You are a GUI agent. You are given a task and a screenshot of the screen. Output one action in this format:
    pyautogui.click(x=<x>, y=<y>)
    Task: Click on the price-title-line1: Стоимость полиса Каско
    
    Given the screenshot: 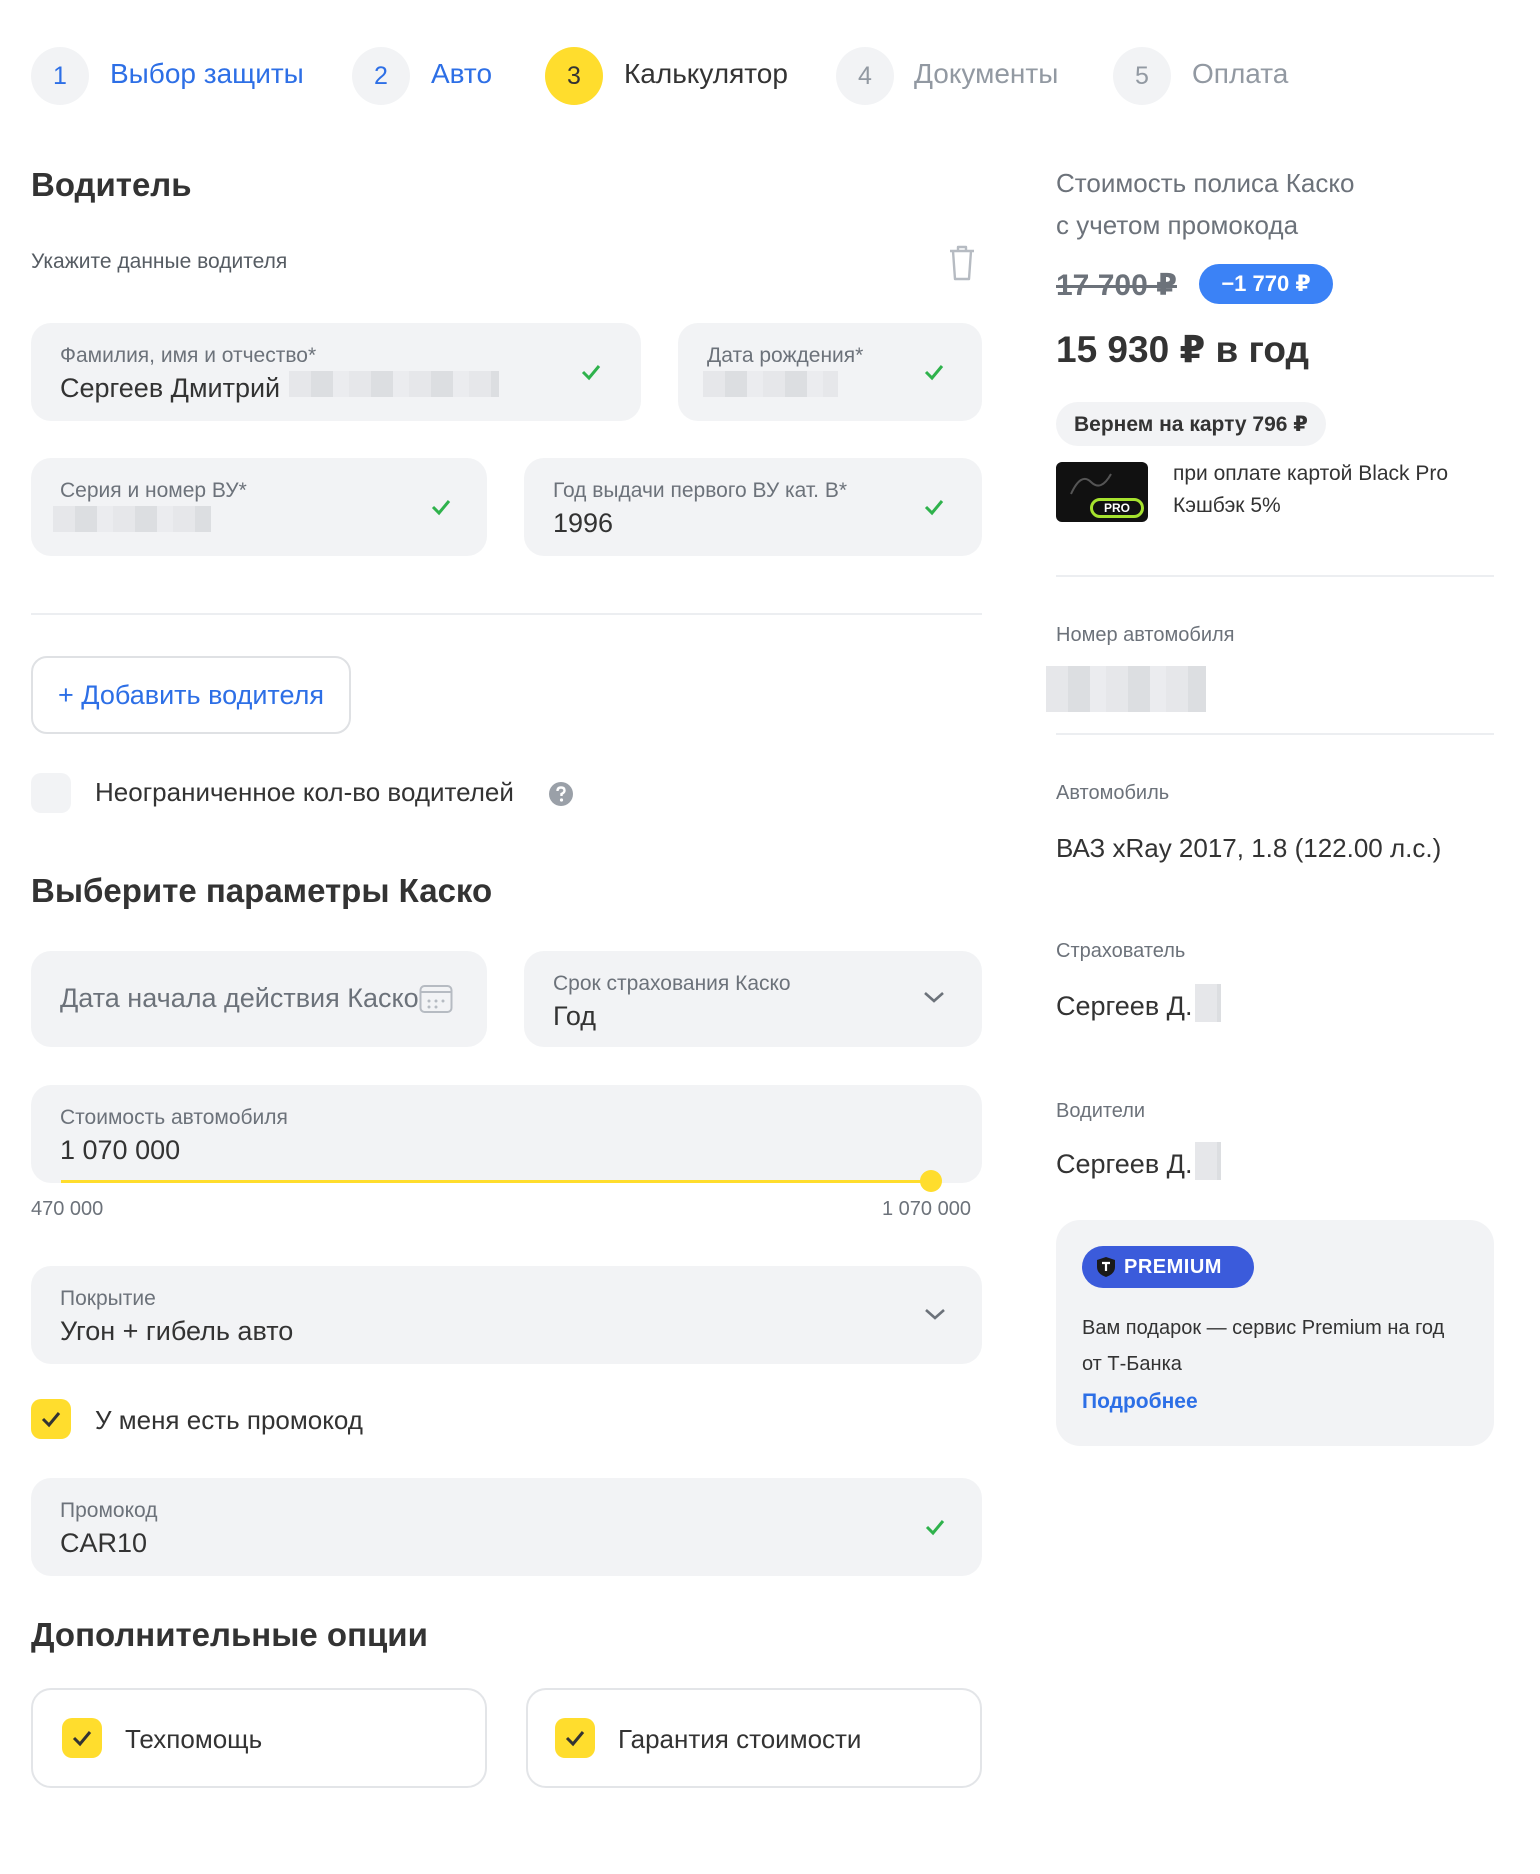 What is the action you would take?
    pyautogui.click(x=1205, y=183)
    